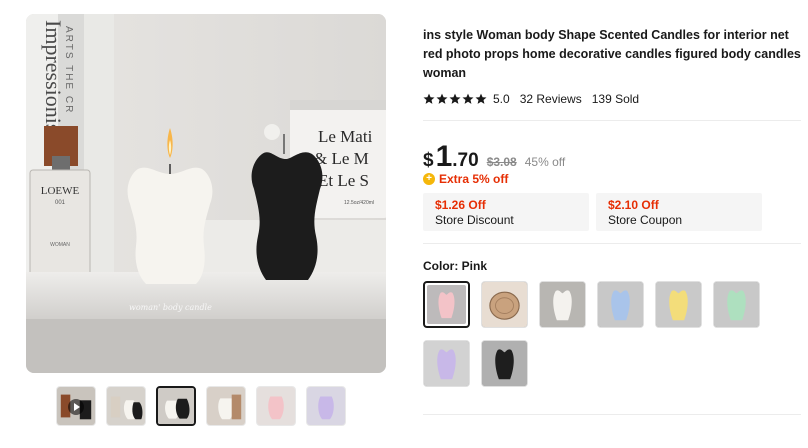  I want to click on store-coupon: $2.10 Off Store Coupon, so click(679, 212).